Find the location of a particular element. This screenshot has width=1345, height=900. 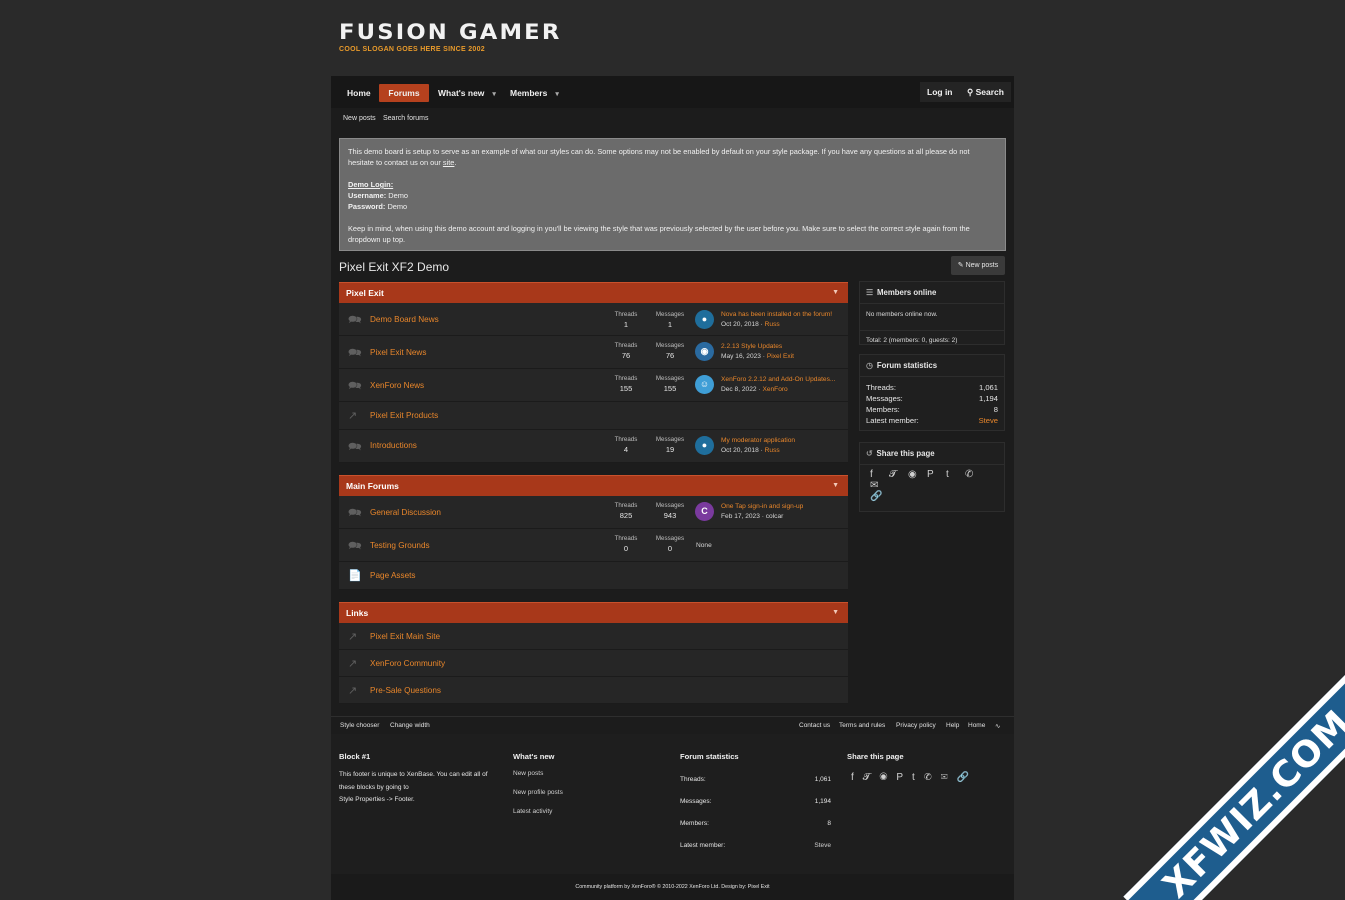

latest-member-link: Steve is located at coordinates (988, 420).